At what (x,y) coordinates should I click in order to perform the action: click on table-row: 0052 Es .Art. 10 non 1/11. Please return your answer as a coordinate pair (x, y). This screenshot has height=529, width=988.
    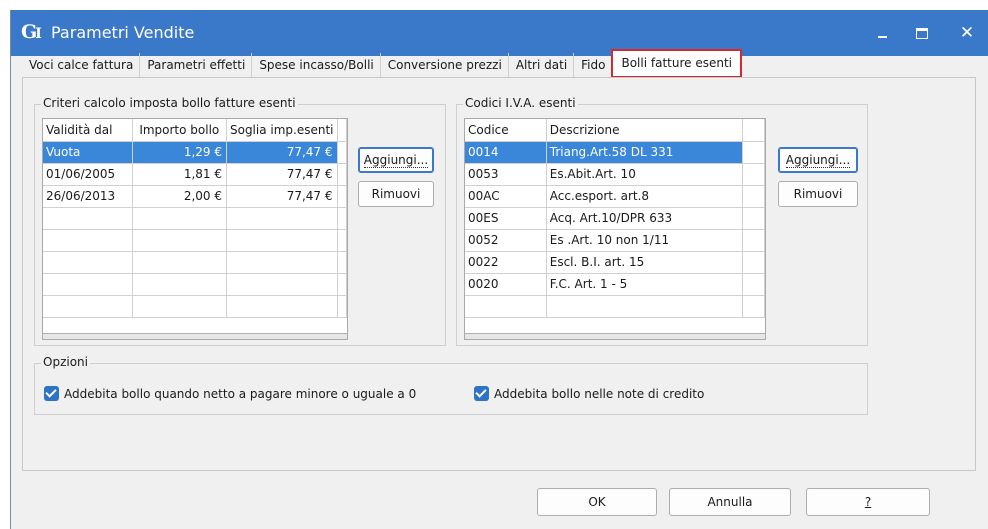
    Looking at the image, I should click on (615, 240).